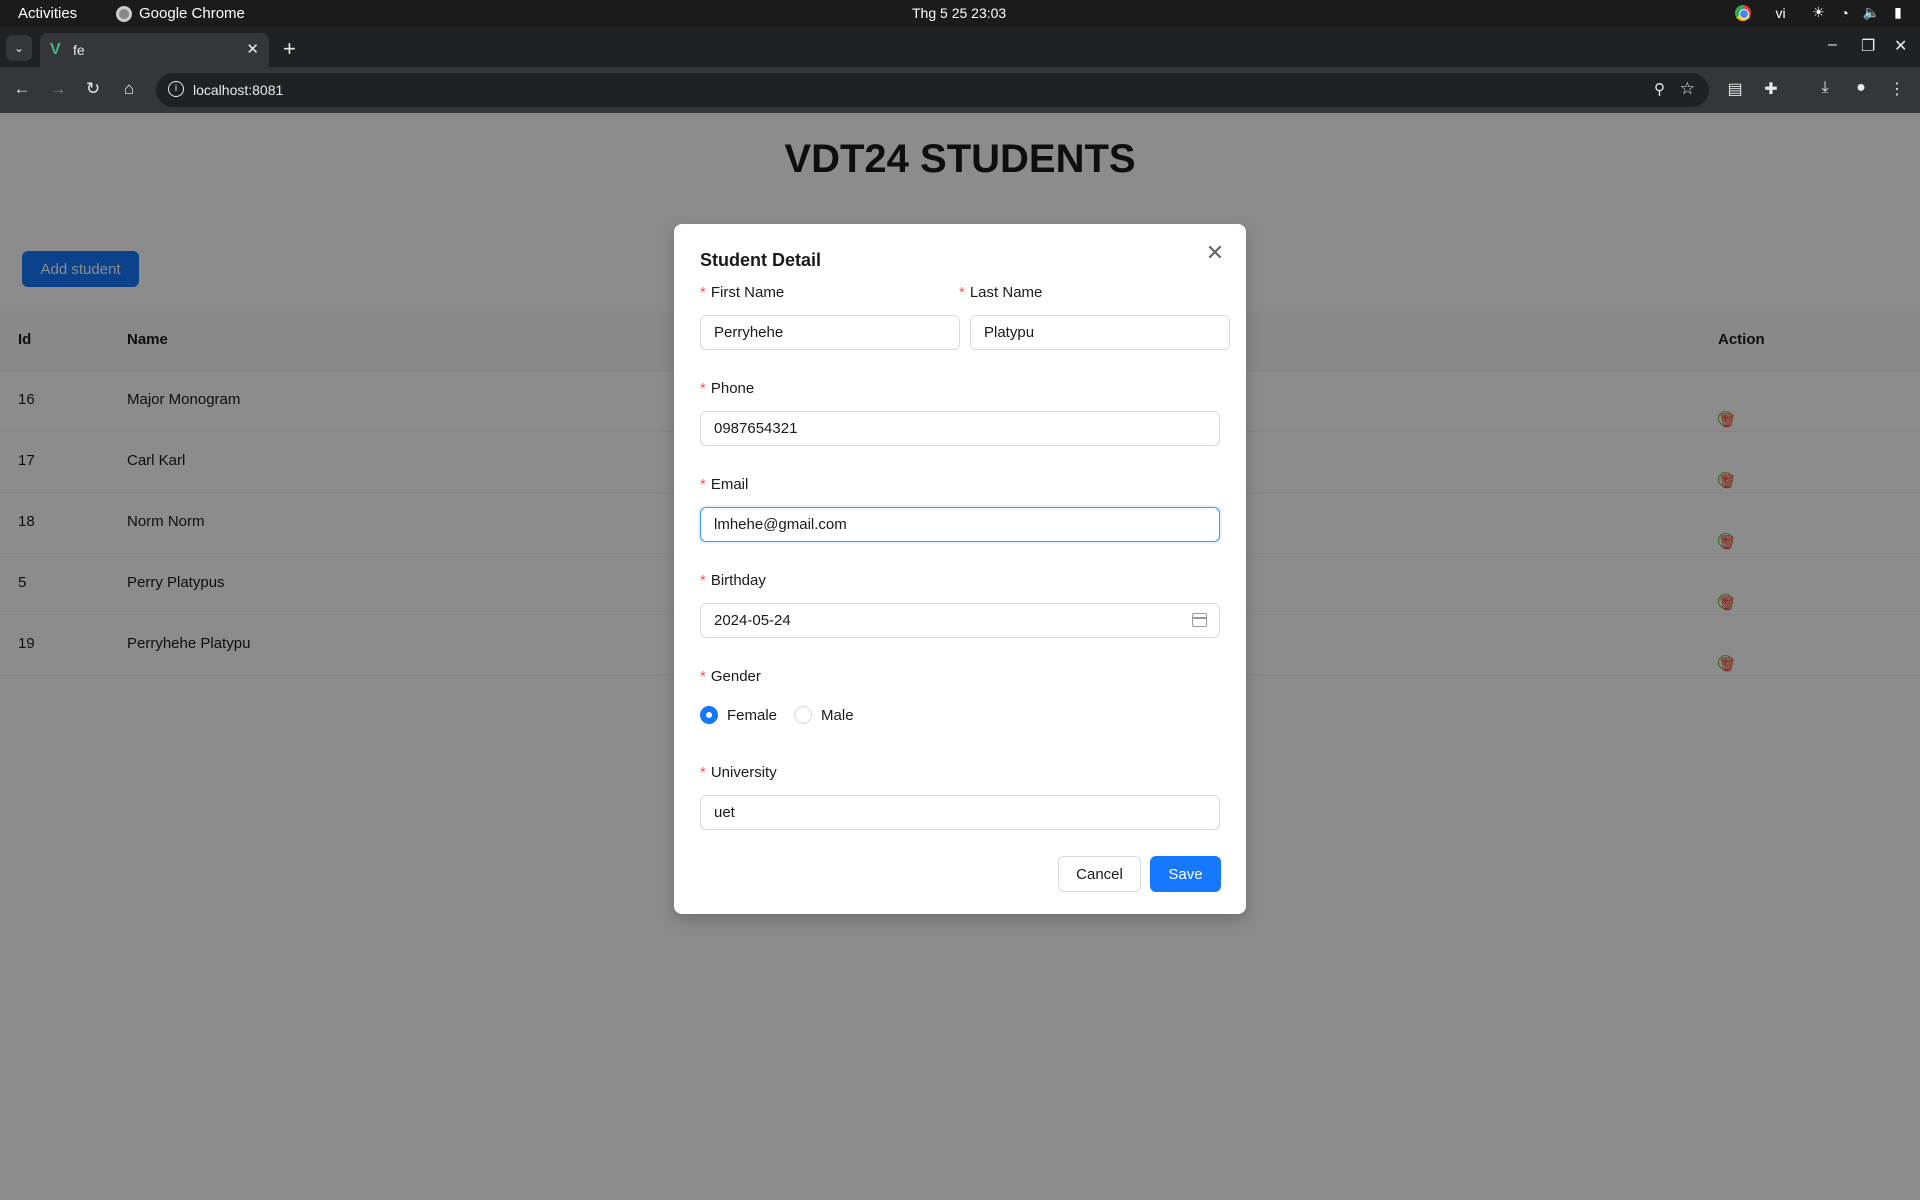 This screenshot has height=1200, width=1920. What do you see at coordinates (960, 428) in the screenshot?
I see `phone-input: 0987654321` at bounding box center [960, 428].